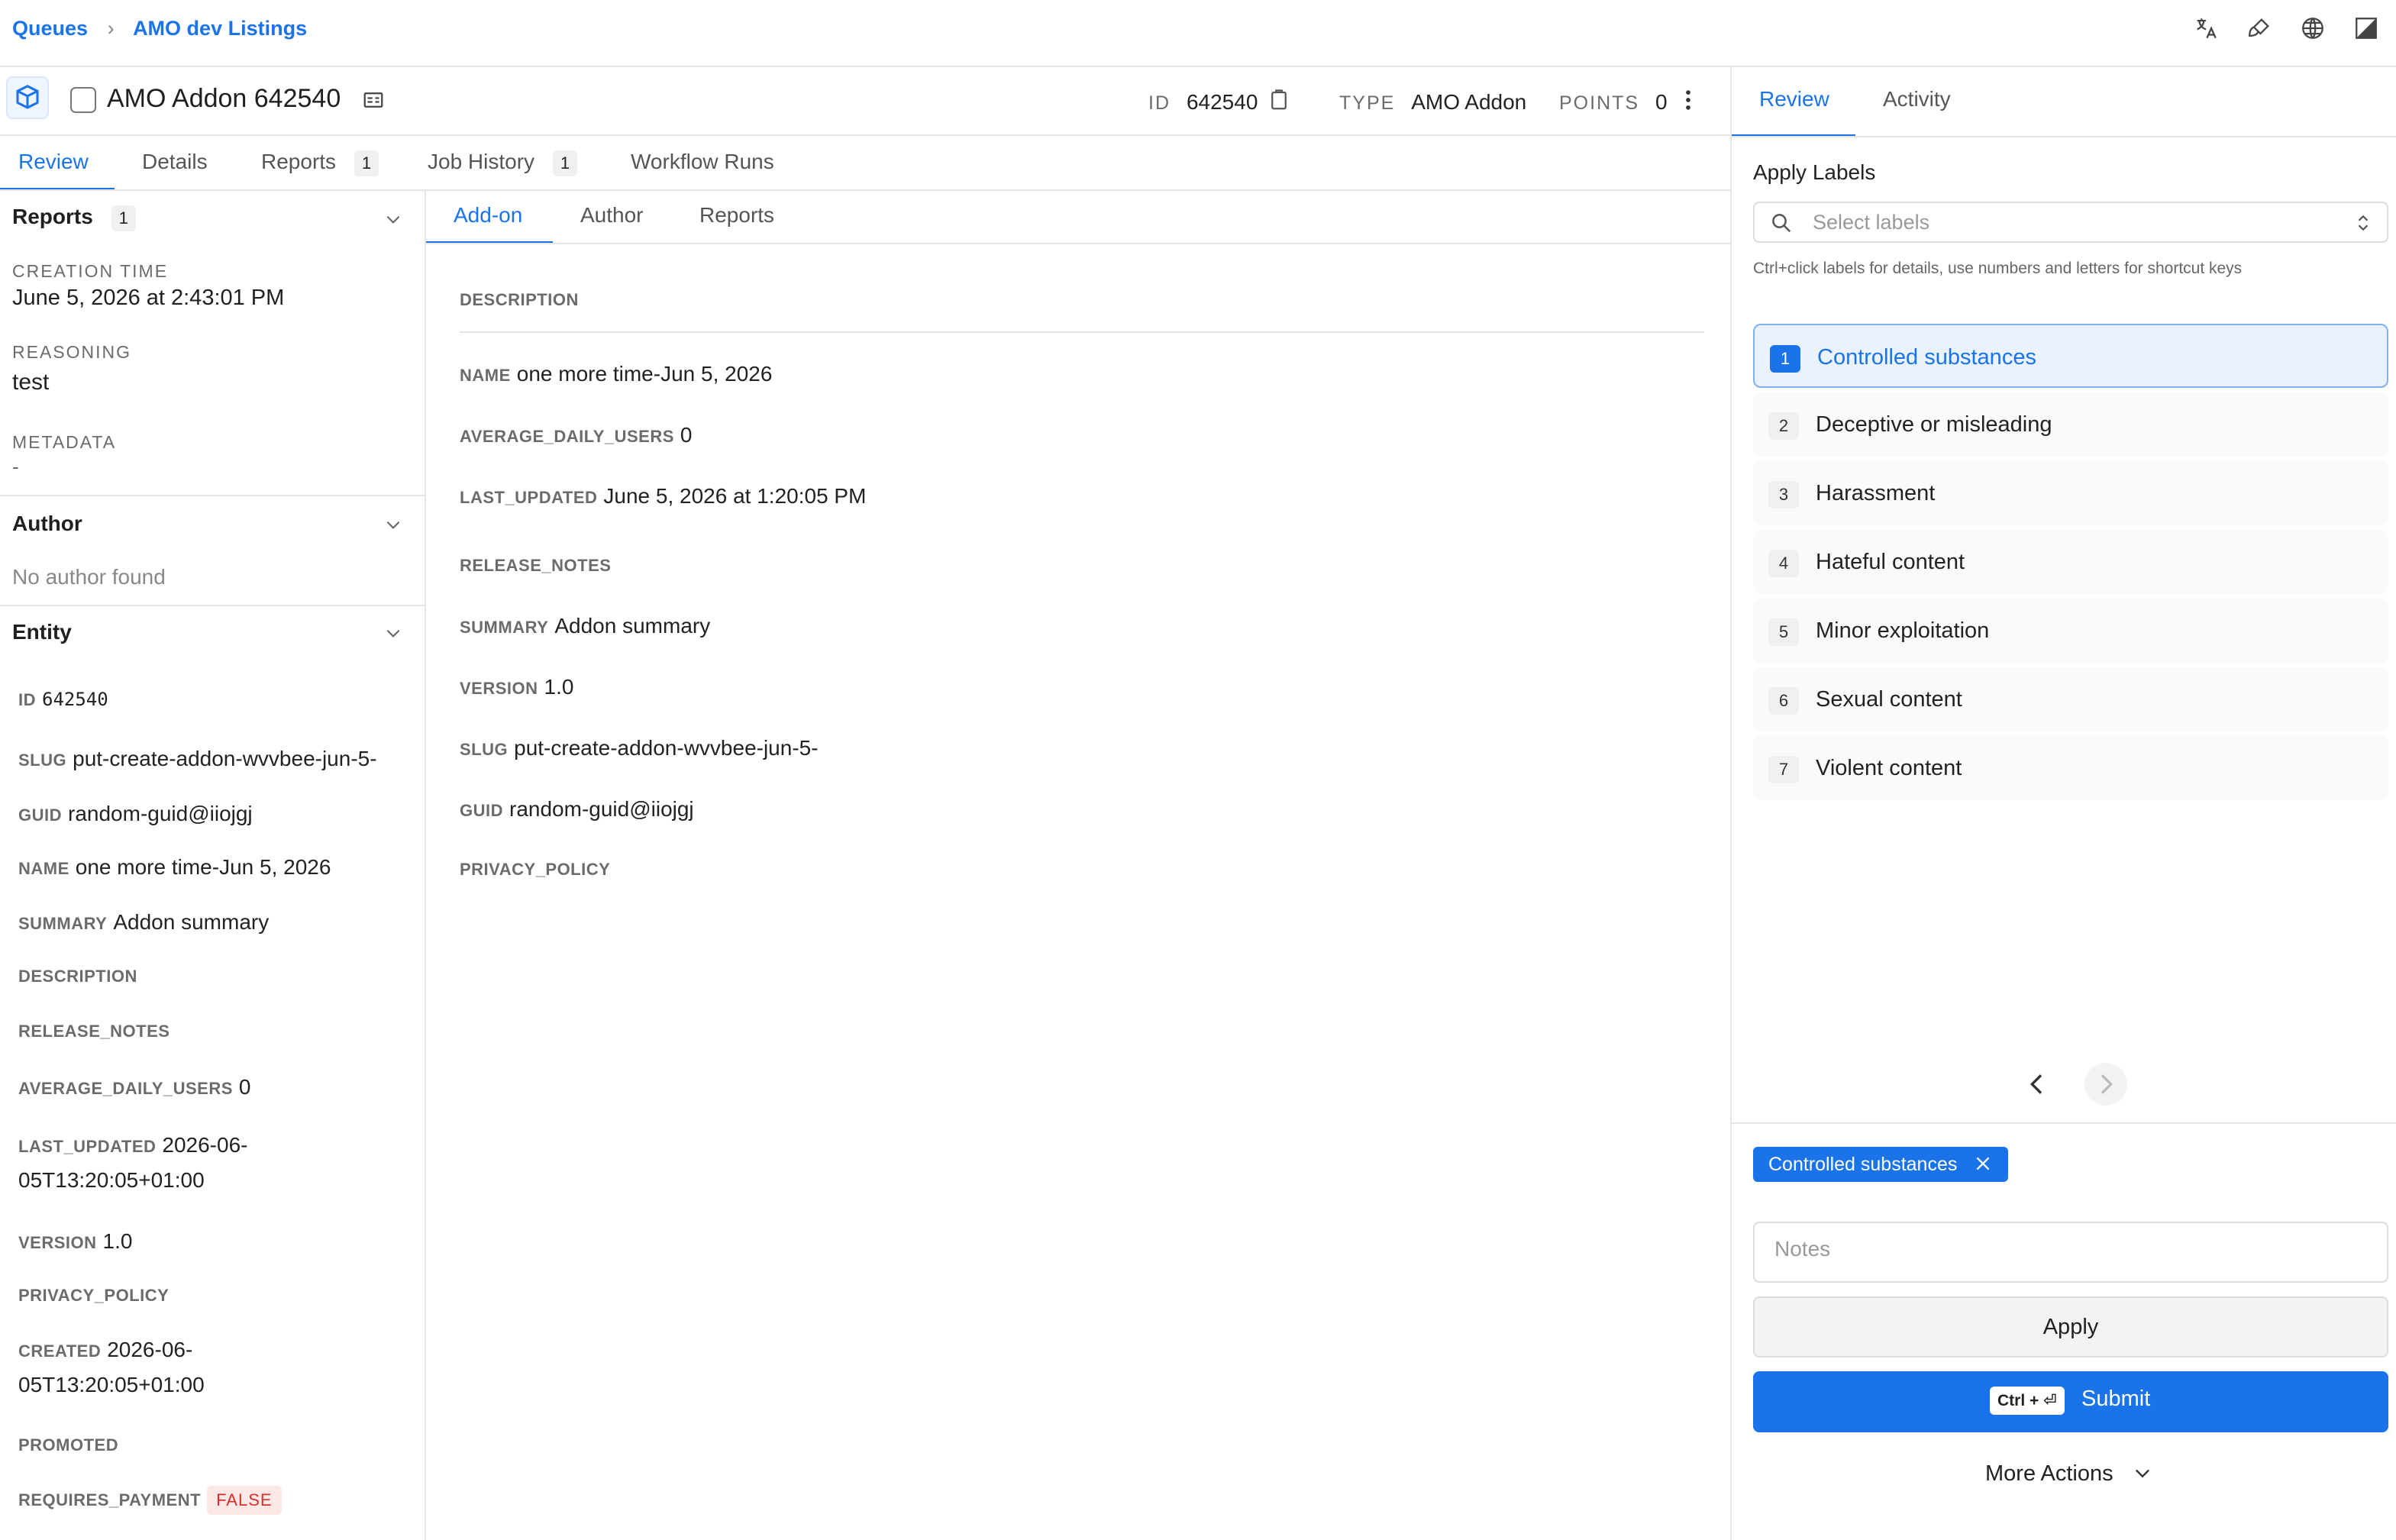 The image size is (2396, 1540). Describe the element at coordinates (484, 749) in the screenshot. I see `field-key: SLUG` at that location.